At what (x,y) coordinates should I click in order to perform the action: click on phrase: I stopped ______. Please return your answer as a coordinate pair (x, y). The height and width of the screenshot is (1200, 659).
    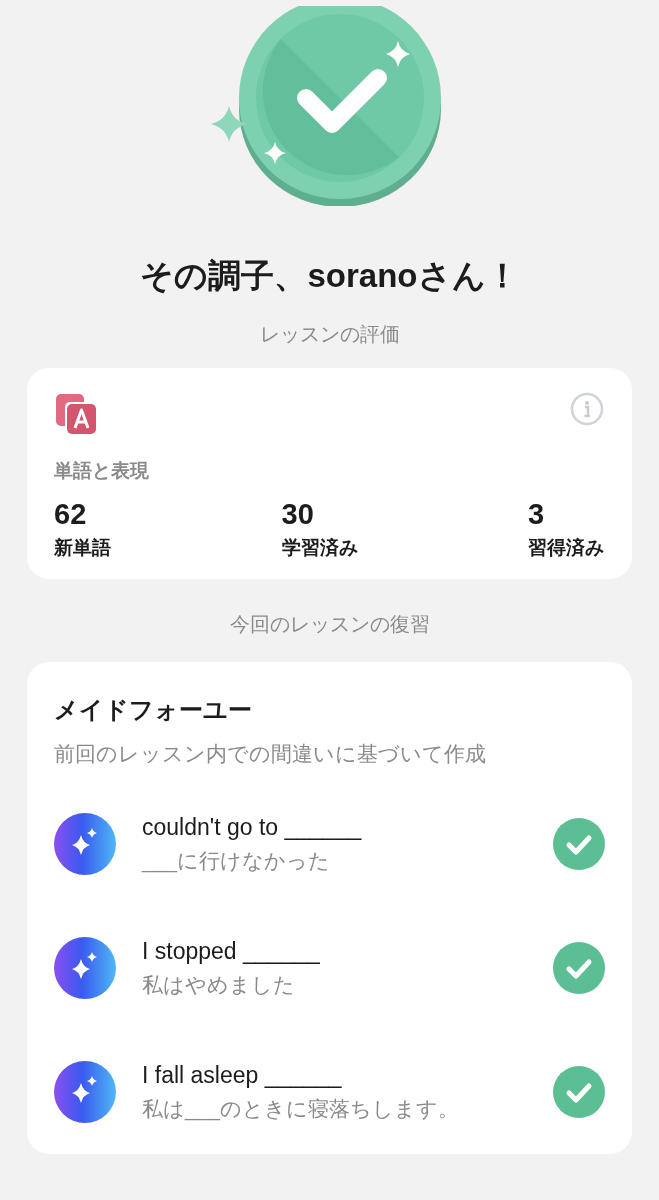
    Looking at the image, I should click on (231, 951).